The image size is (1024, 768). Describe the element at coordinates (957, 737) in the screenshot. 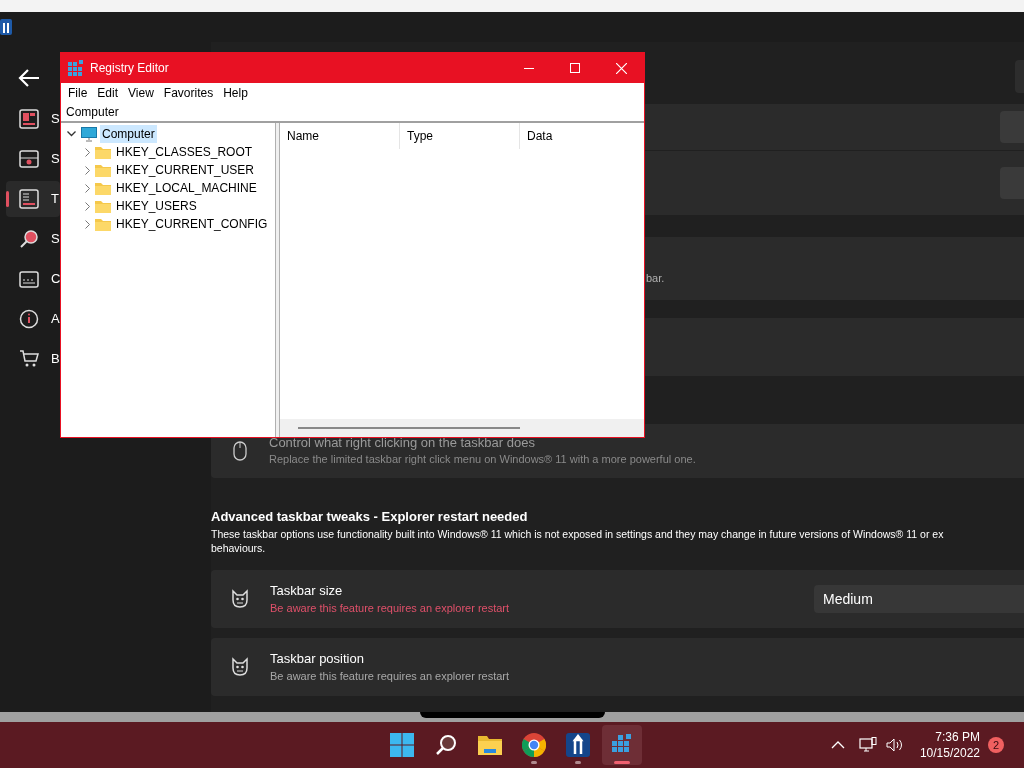

I see `clock-time: 7:36 PM` at that location.